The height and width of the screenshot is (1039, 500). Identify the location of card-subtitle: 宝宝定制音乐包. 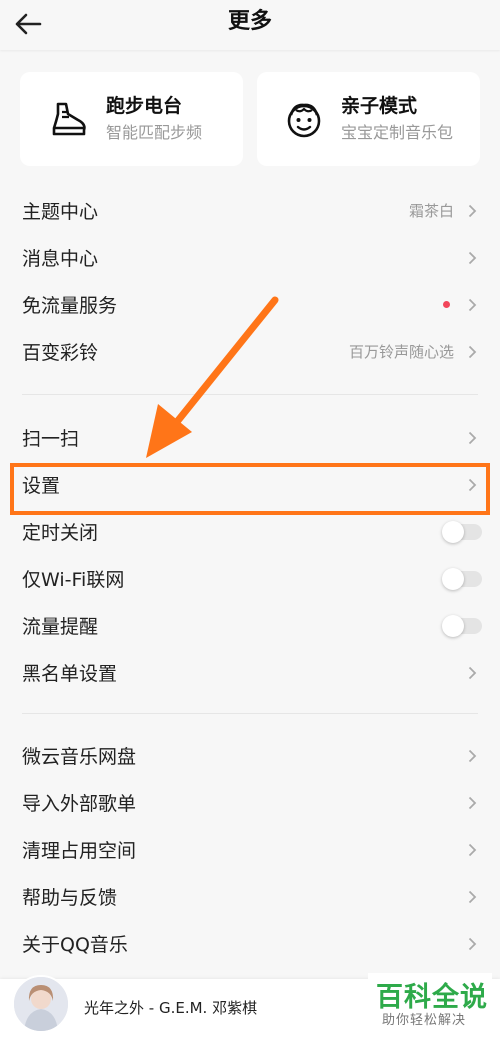
(397, 132).